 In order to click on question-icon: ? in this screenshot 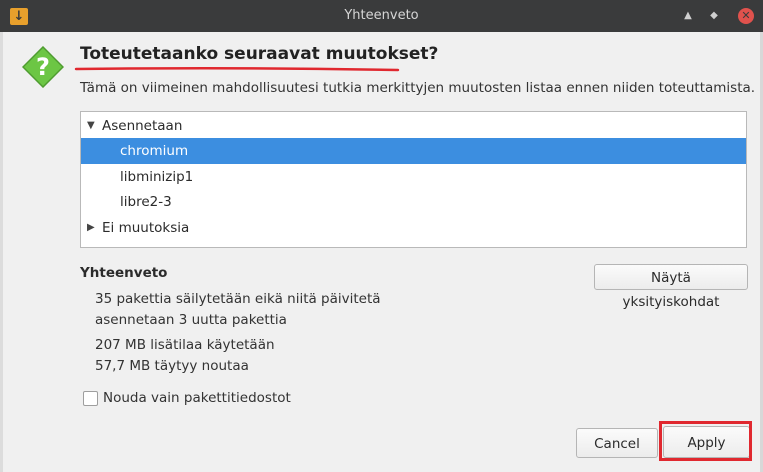, I will do `click(43, 67)`.